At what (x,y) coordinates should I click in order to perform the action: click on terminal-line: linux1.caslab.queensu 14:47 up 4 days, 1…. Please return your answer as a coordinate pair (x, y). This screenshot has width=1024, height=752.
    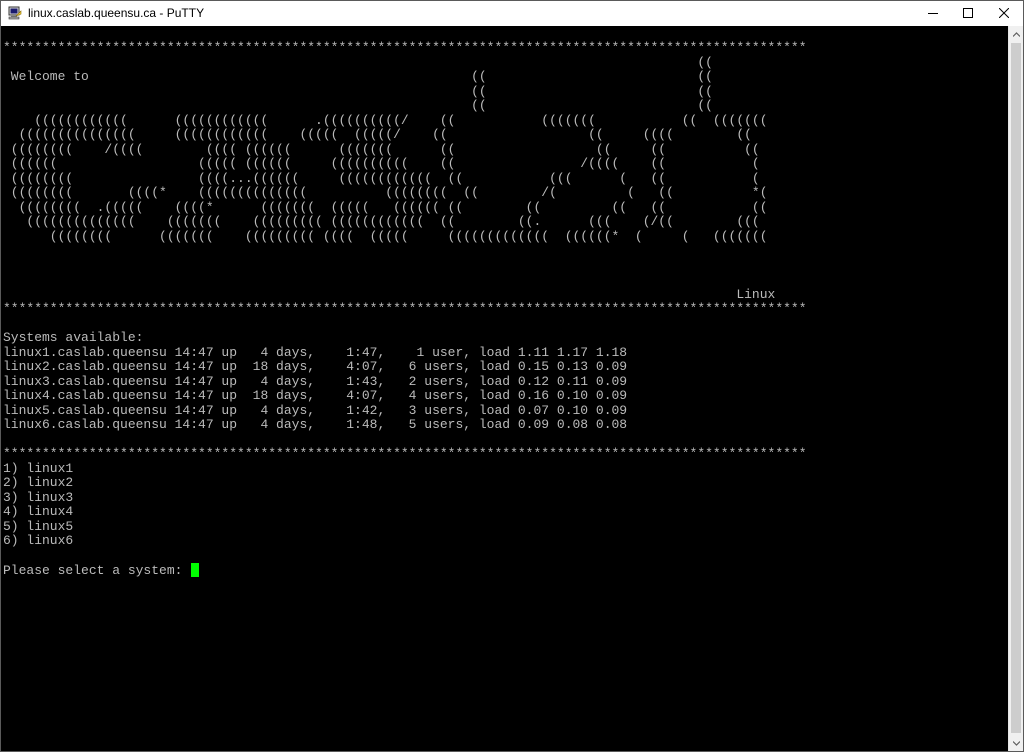
    Looking at the image, I should click on (315, 352).